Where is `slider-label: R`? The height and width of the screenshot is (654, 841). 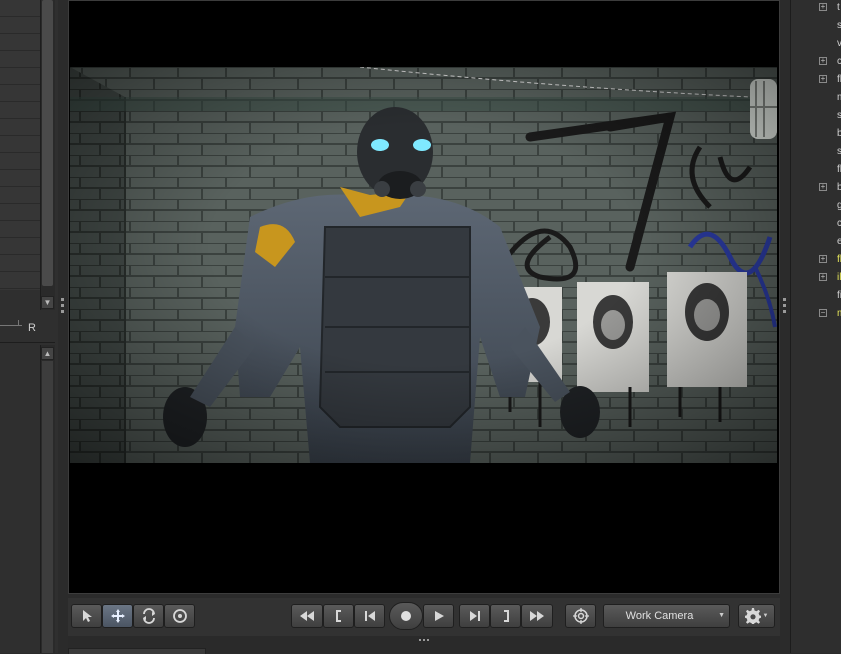 slider-label: R is located at coordinates (32, 328).